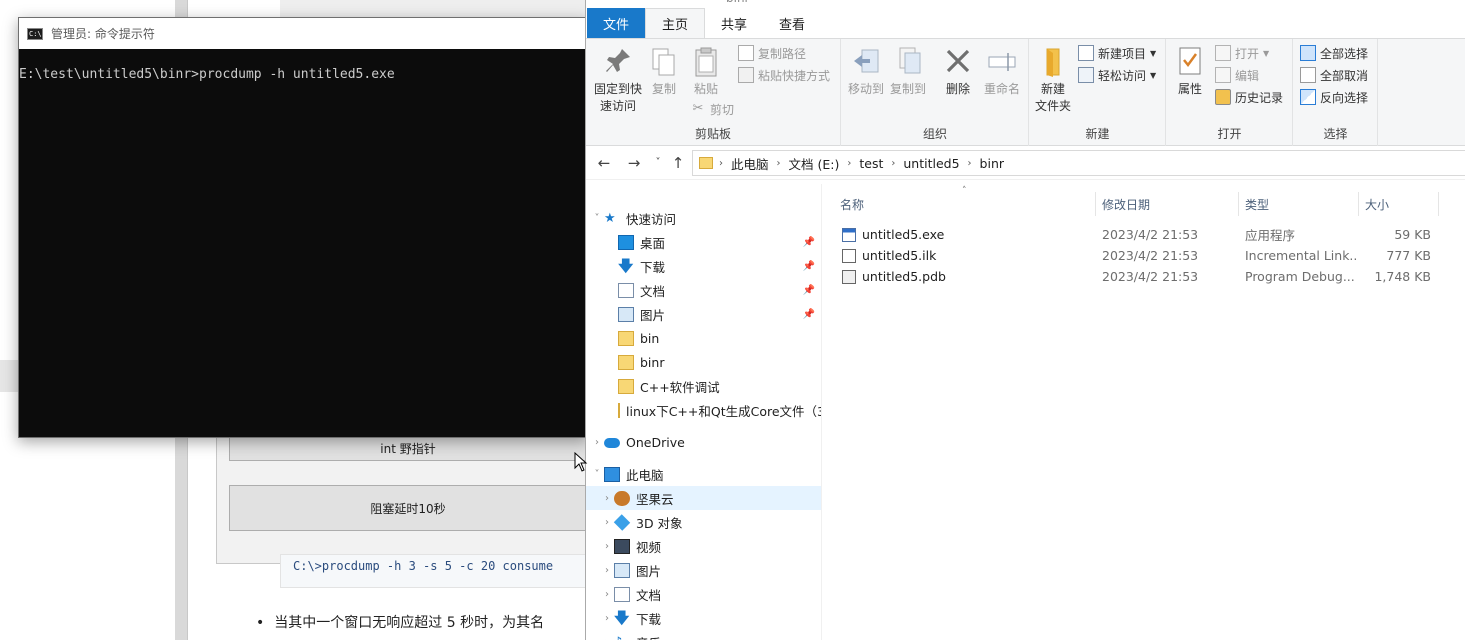 Image resolution: width=1465 pixels, height=640 pixels. What do you see at coordinates (703, 474) in the screenshot?
I see `nav-this-pc: ˅ 此电脑` at bounding box center [703, 474].